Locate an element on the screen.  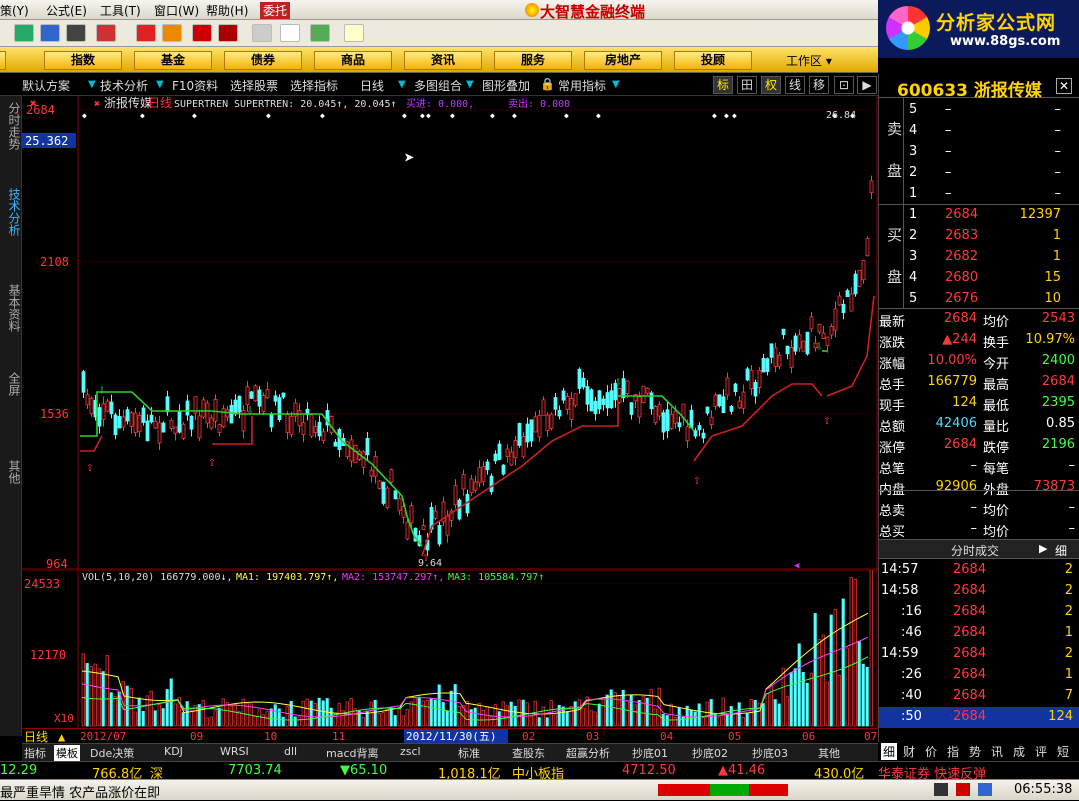
vtab-tech: 技术分析 is located at coordinates (11, 212).